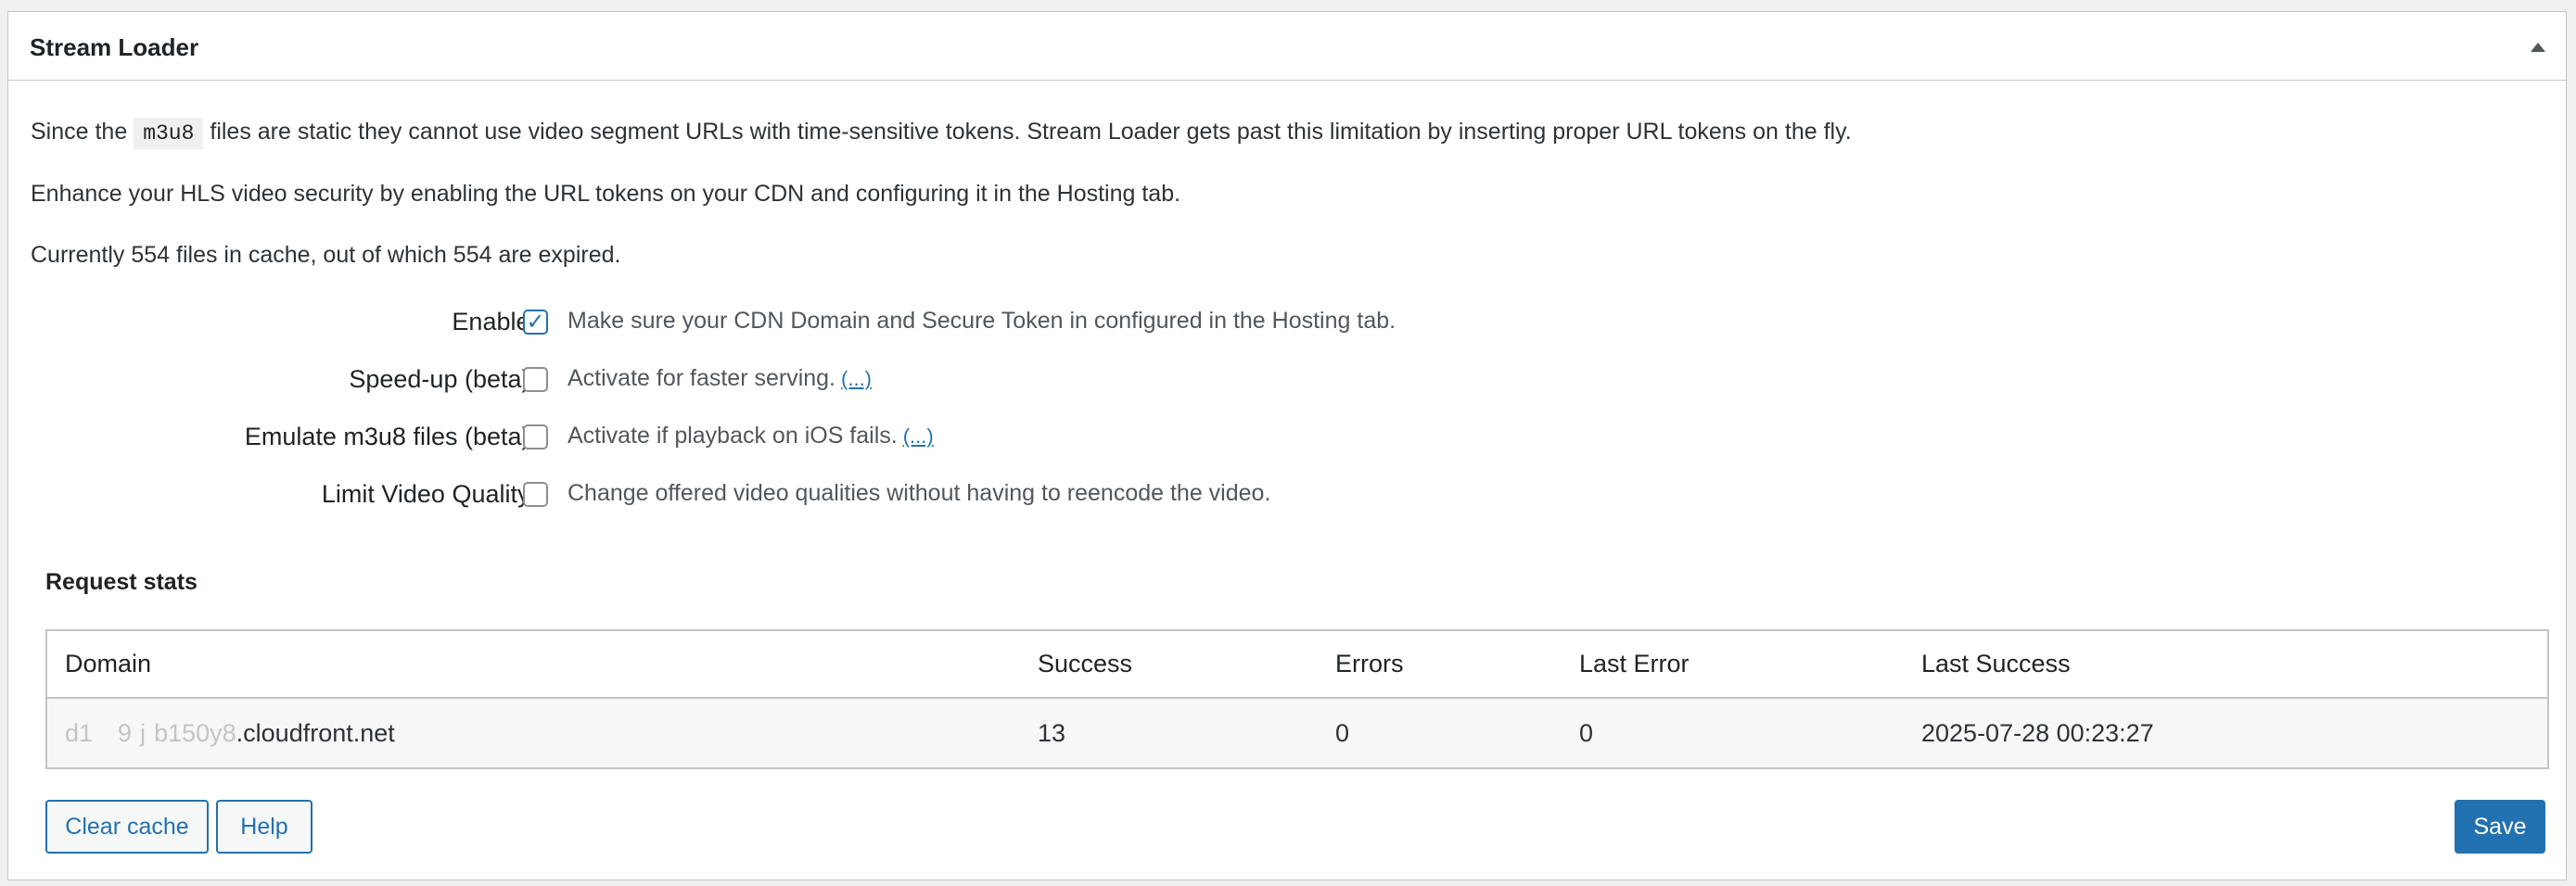  Describe the element at coordinates (316, 732) in the screenshot. I see `domain-visible: .cloudfront.net` at that location.